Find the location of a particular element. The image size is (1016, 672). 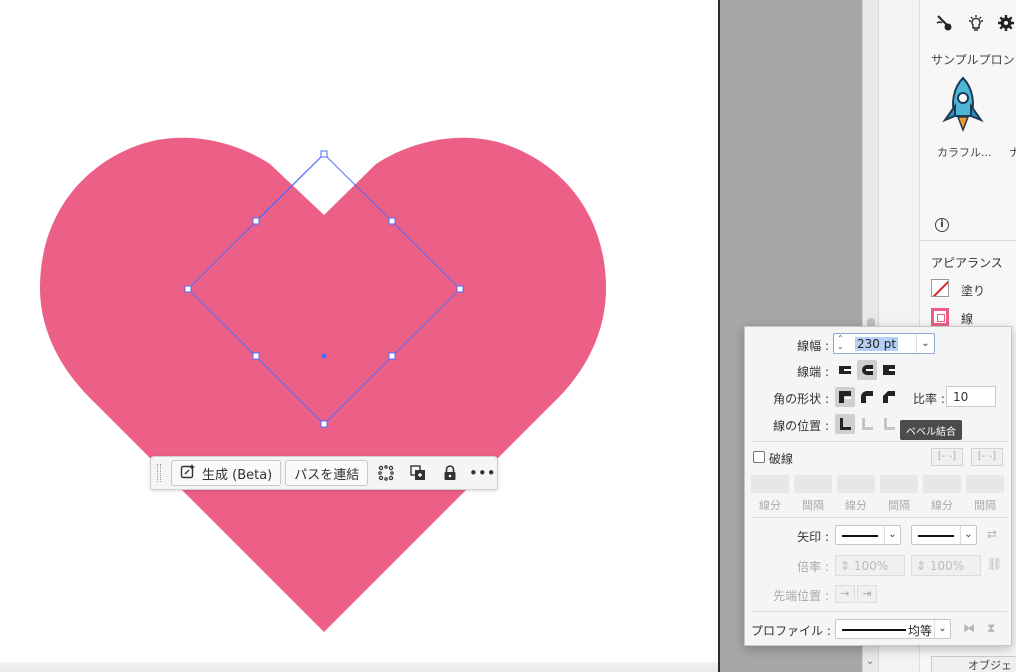

object-tab: オブジェ is located at coordinates (973, 664).